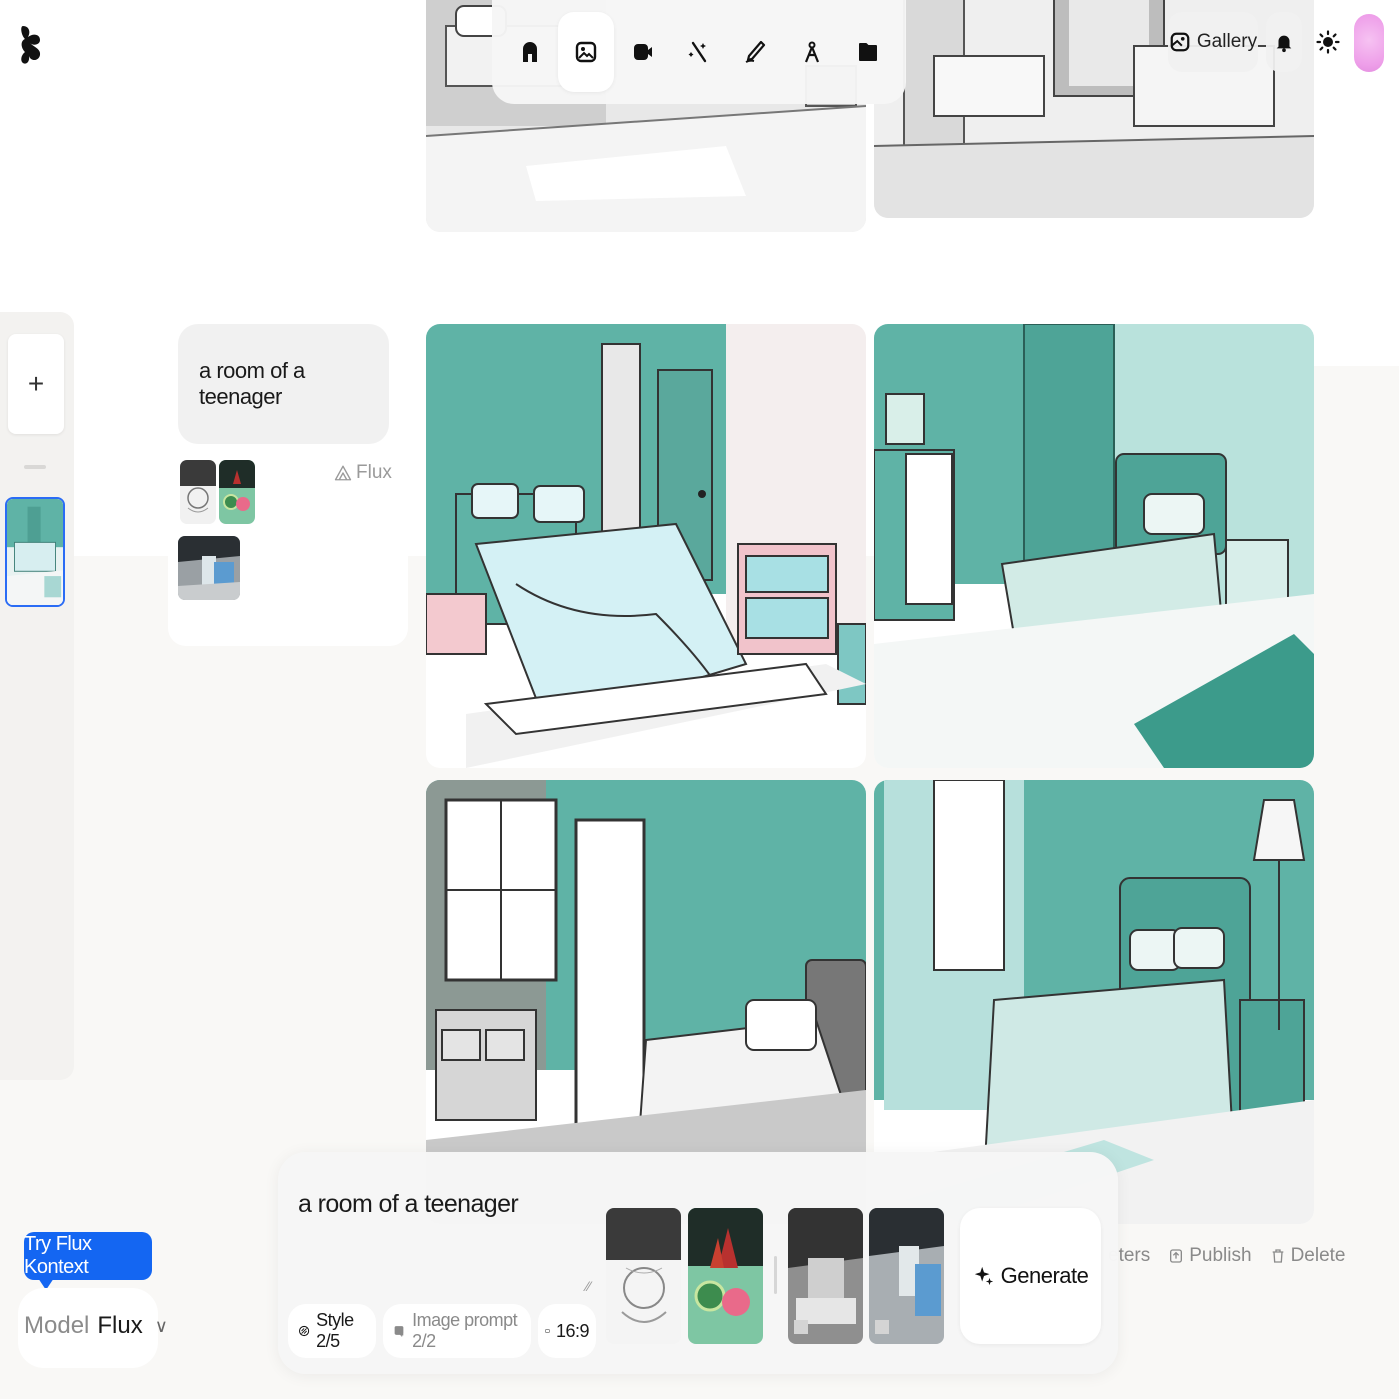 This screenshot has height=1399, width=1399. What do you see at coordinates (588, 1286) in the screenshot?
I see `resize-handle-icon: ⁄⁄` at bounding box center [588, 1286].